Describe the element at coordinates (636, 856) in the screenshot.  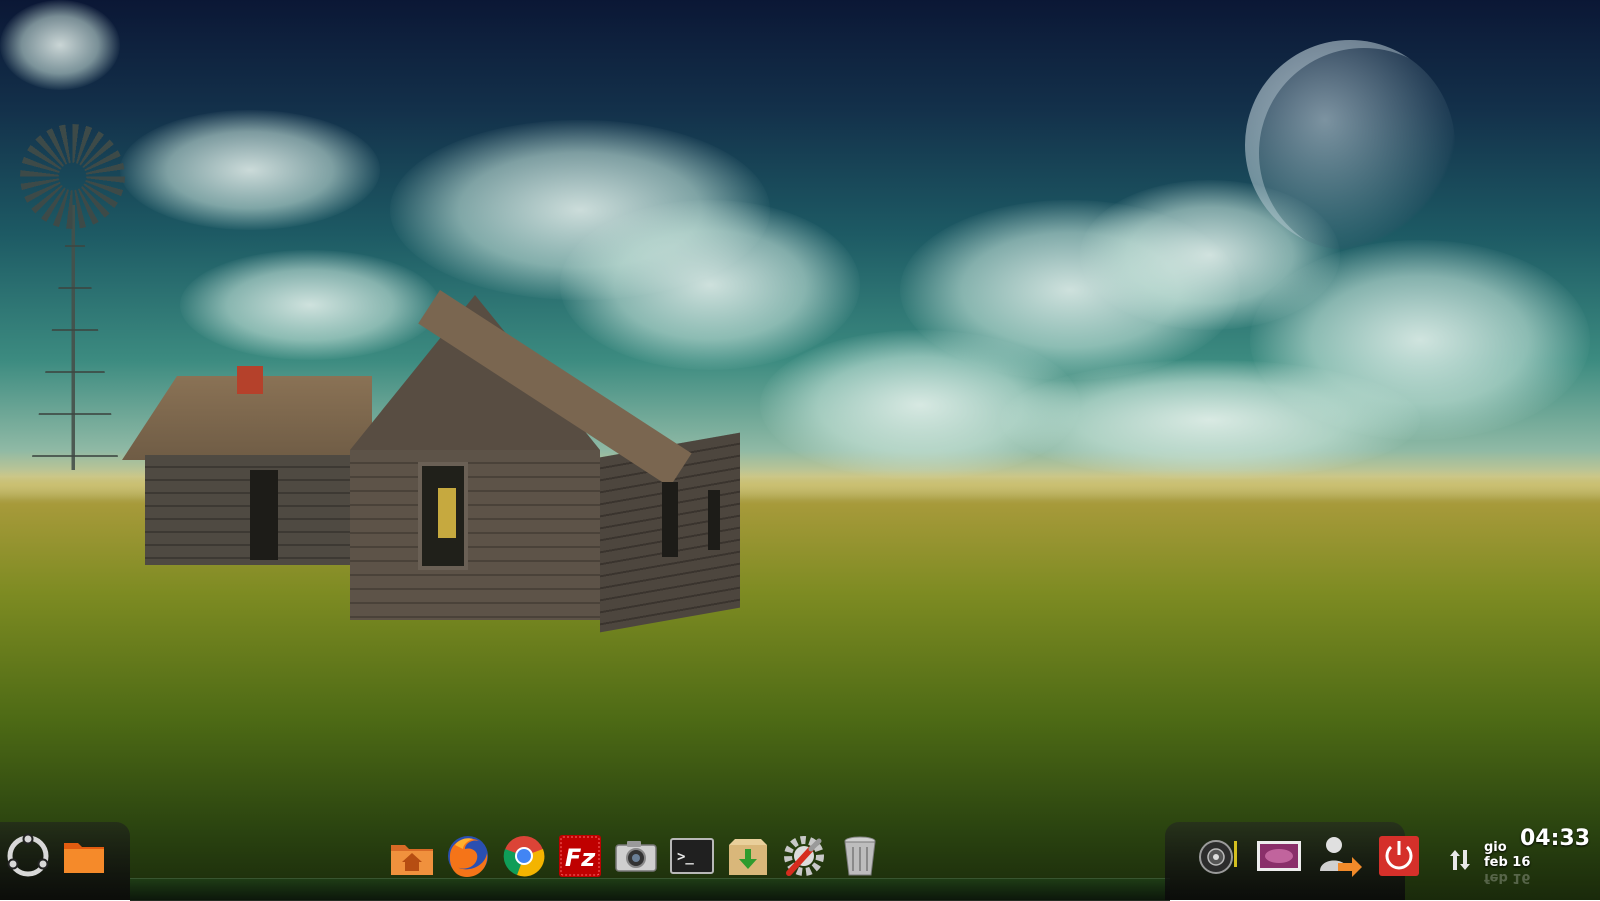
I see `screenshot-camera-icon` at that location.